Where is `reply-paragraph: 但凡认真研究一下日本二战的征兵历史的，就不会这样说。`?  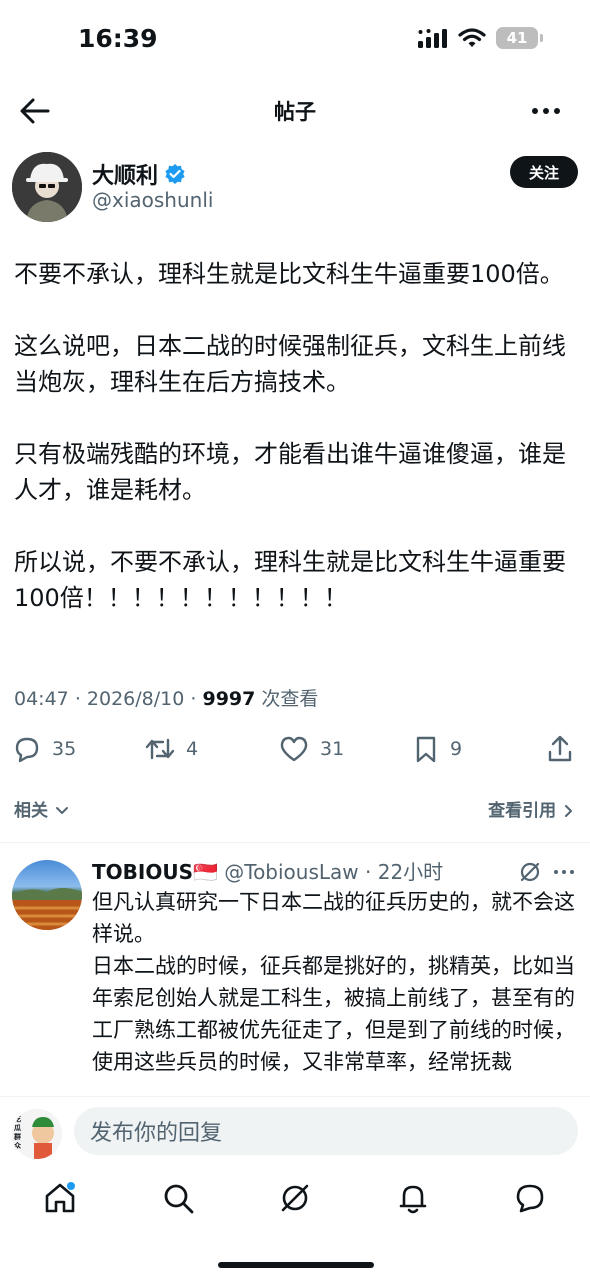
reply-paragraph: 但凡认真研究一下日本二战的征兵历史的，就不会这样说。 is located at coordinates (333, 918).